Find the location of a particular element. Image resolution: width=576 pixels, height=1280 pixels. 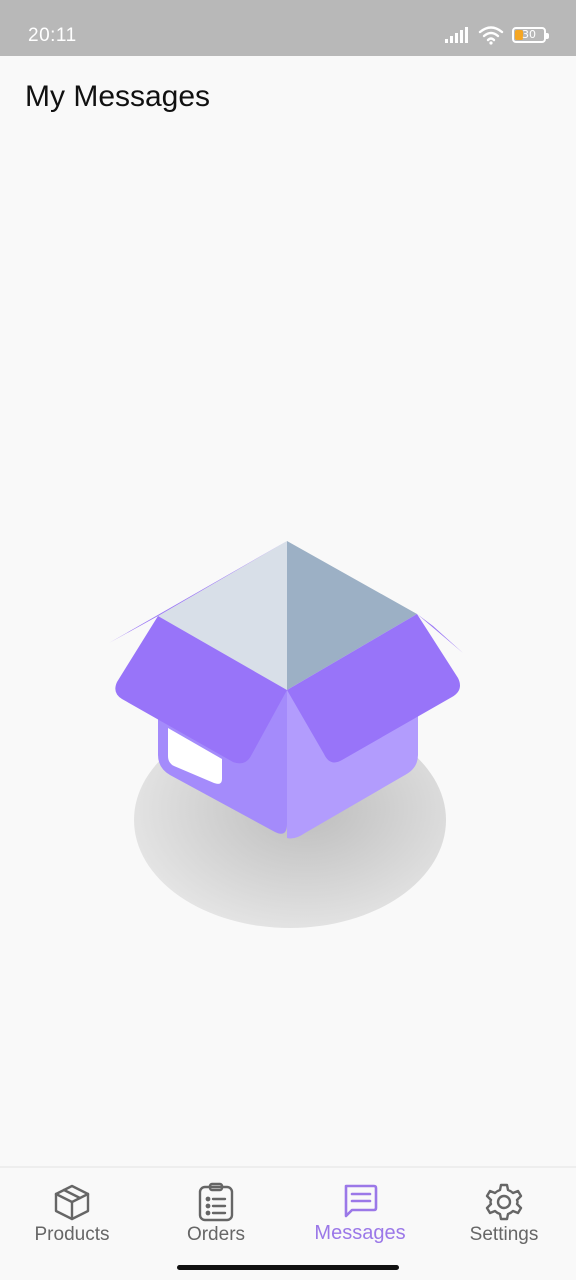

tab-label-settings: Settings is located at coordinates (504, 1234).